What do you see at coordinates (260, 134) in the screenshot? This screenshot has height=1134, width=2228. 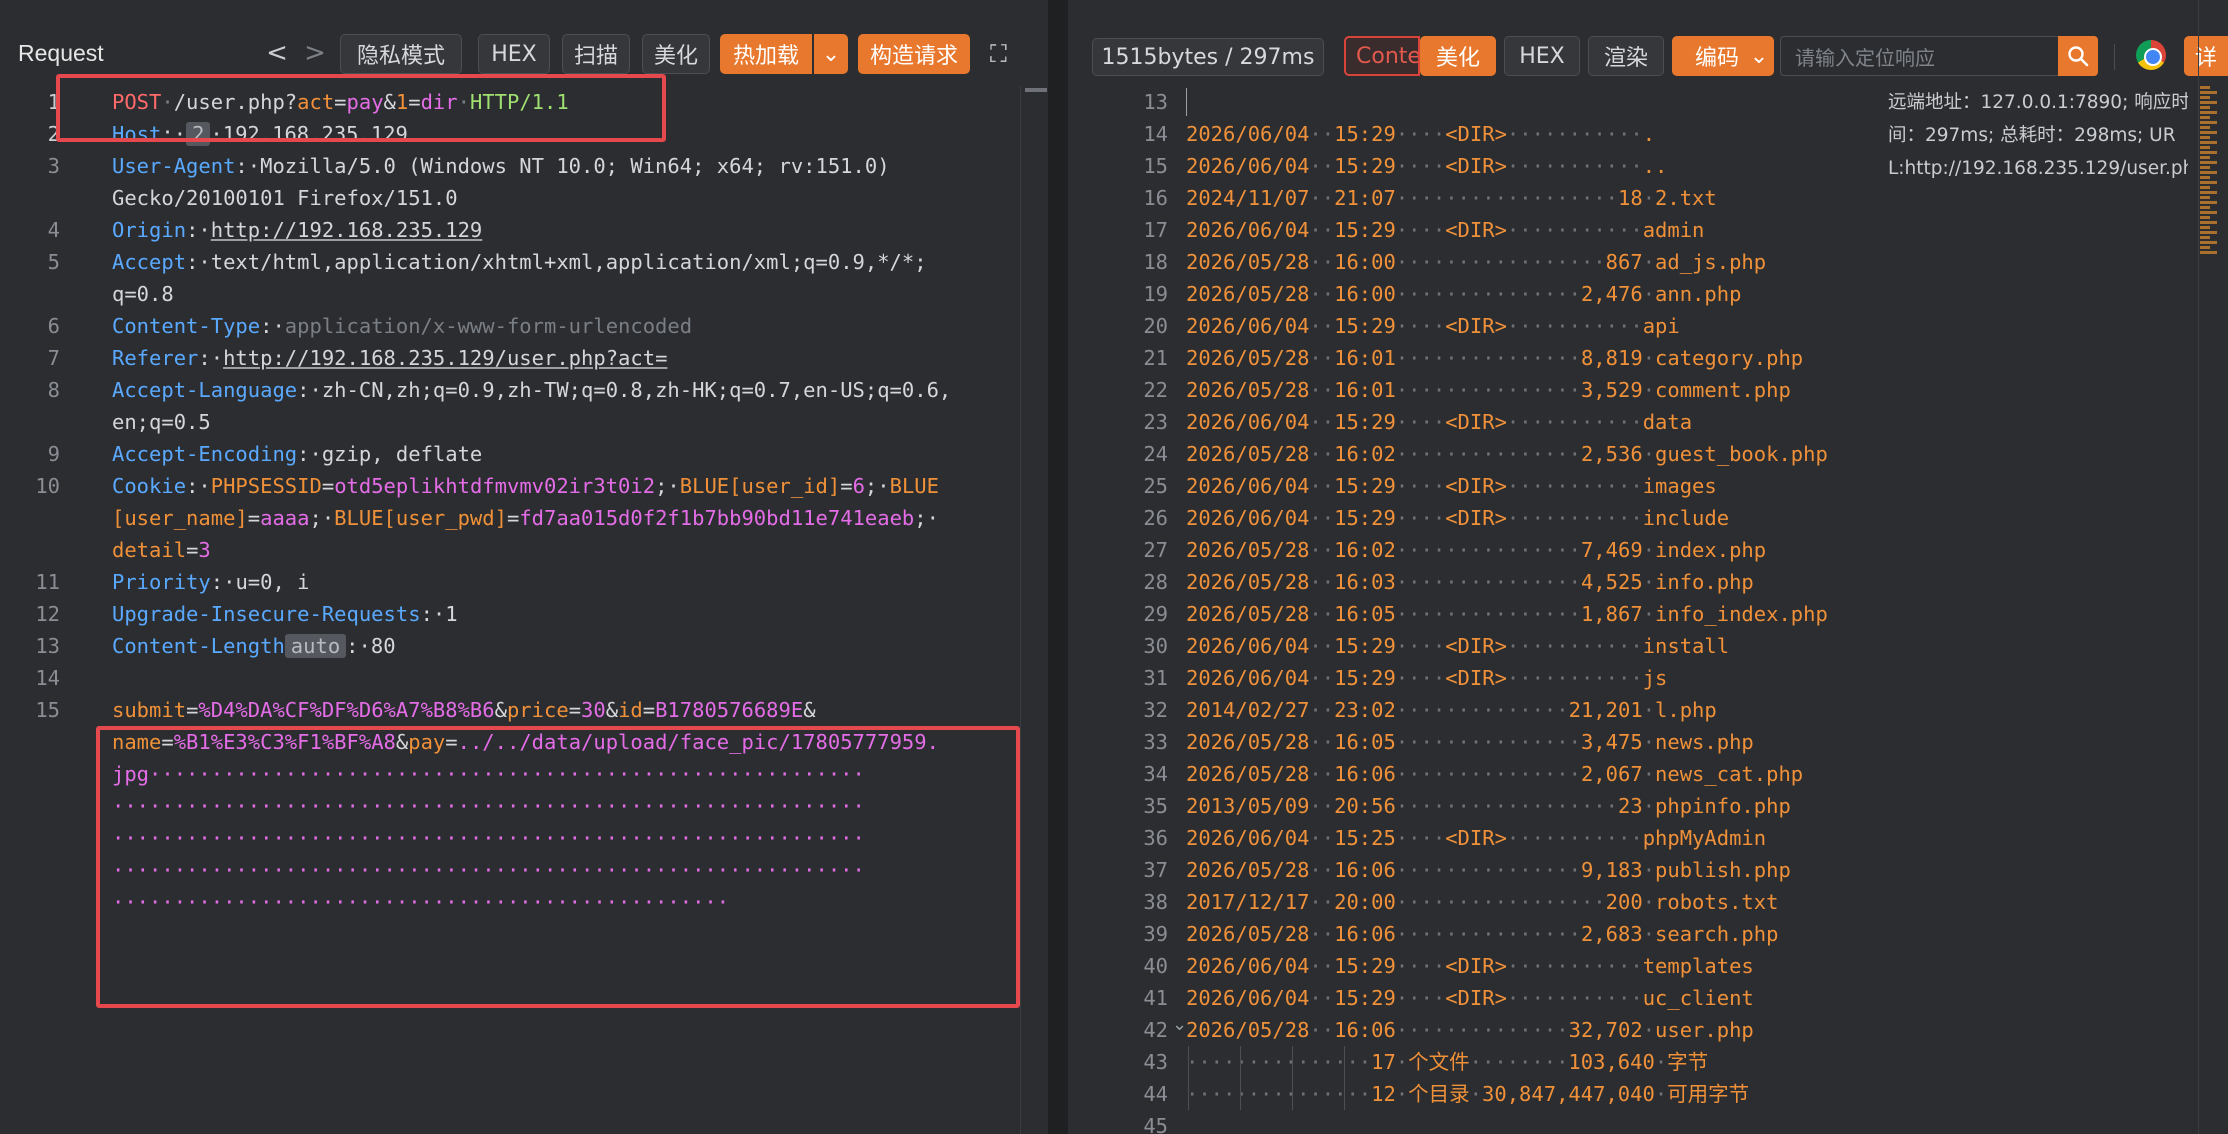 I see `header-line-host: Host:· 2·192.168.235.129` at bounding box center [260, 134].